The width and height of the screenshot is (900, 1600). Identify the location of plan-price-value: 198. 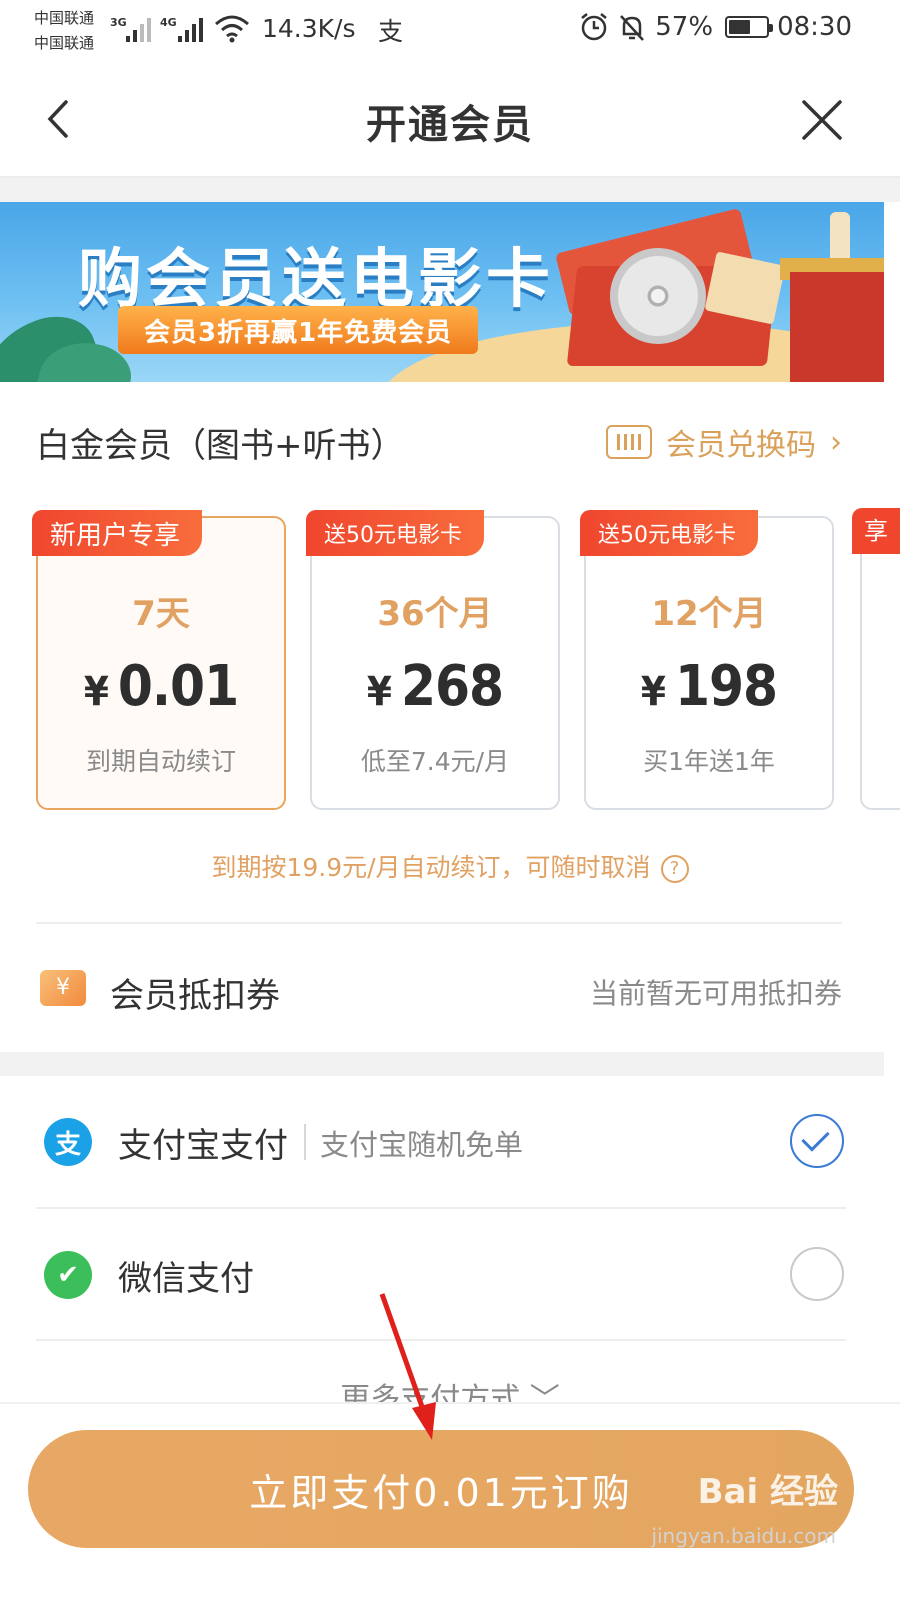
(726, 686).